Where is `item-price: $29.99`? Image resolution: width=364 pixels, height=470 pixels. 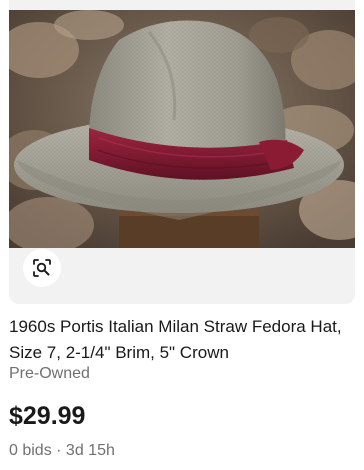
item-price: $29.99 is located at coordinates (47, 416).